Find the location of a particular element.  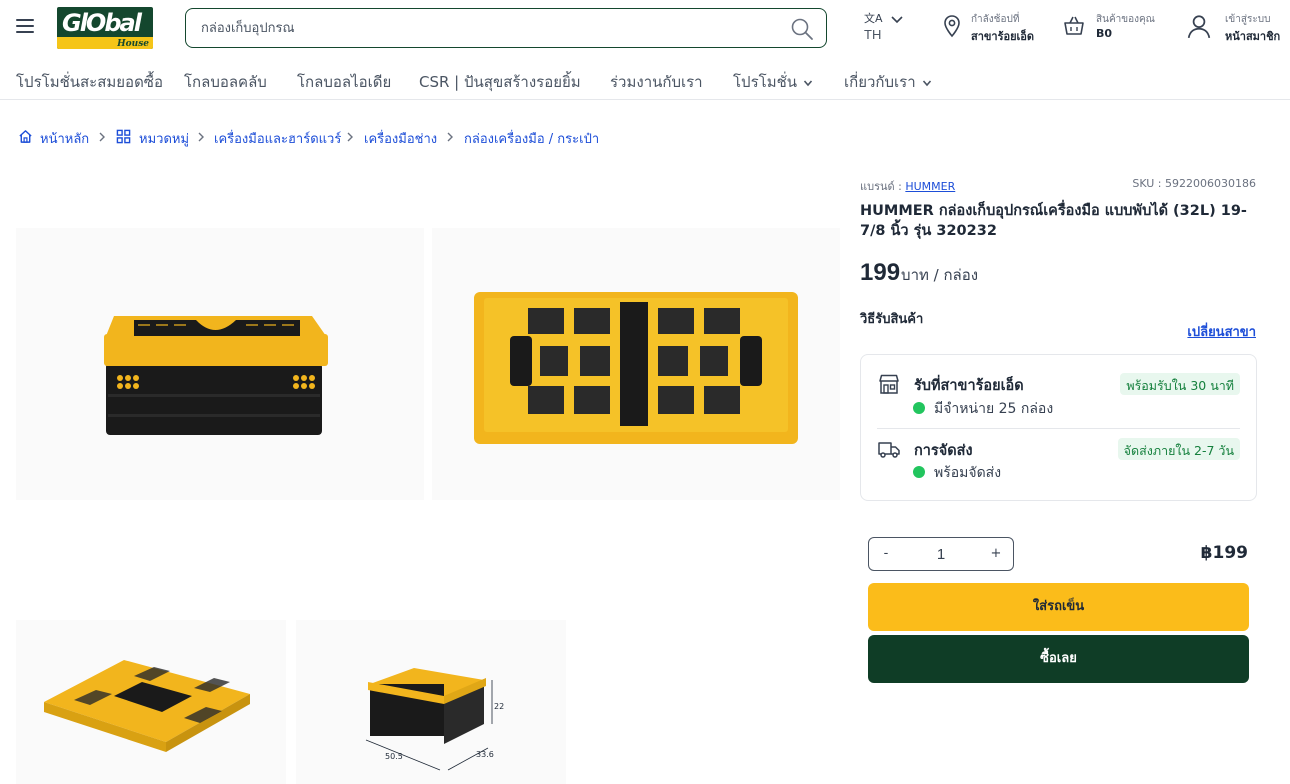

language-selector: 文A TH is located at coordinates (885, 28).